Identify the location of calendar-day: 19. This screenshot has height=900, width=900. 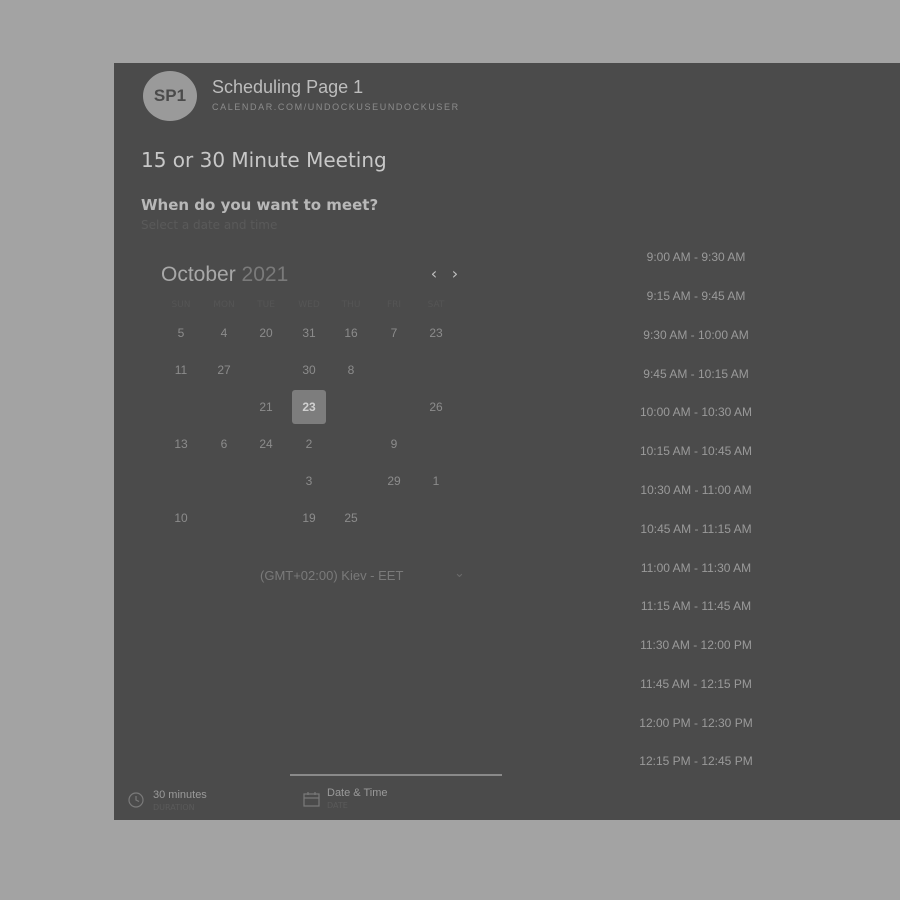
(309, 518).